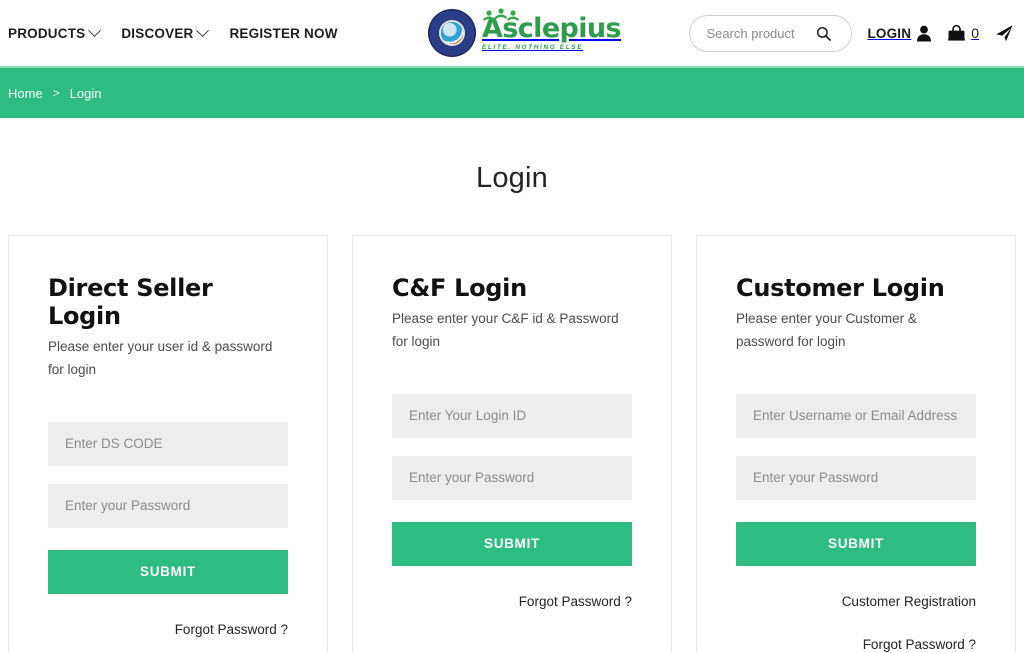 This screenshot has height=653, width=1024. Describe the element at coordinates (824, 33) in the screenshot. I see `search-icon` at that location.